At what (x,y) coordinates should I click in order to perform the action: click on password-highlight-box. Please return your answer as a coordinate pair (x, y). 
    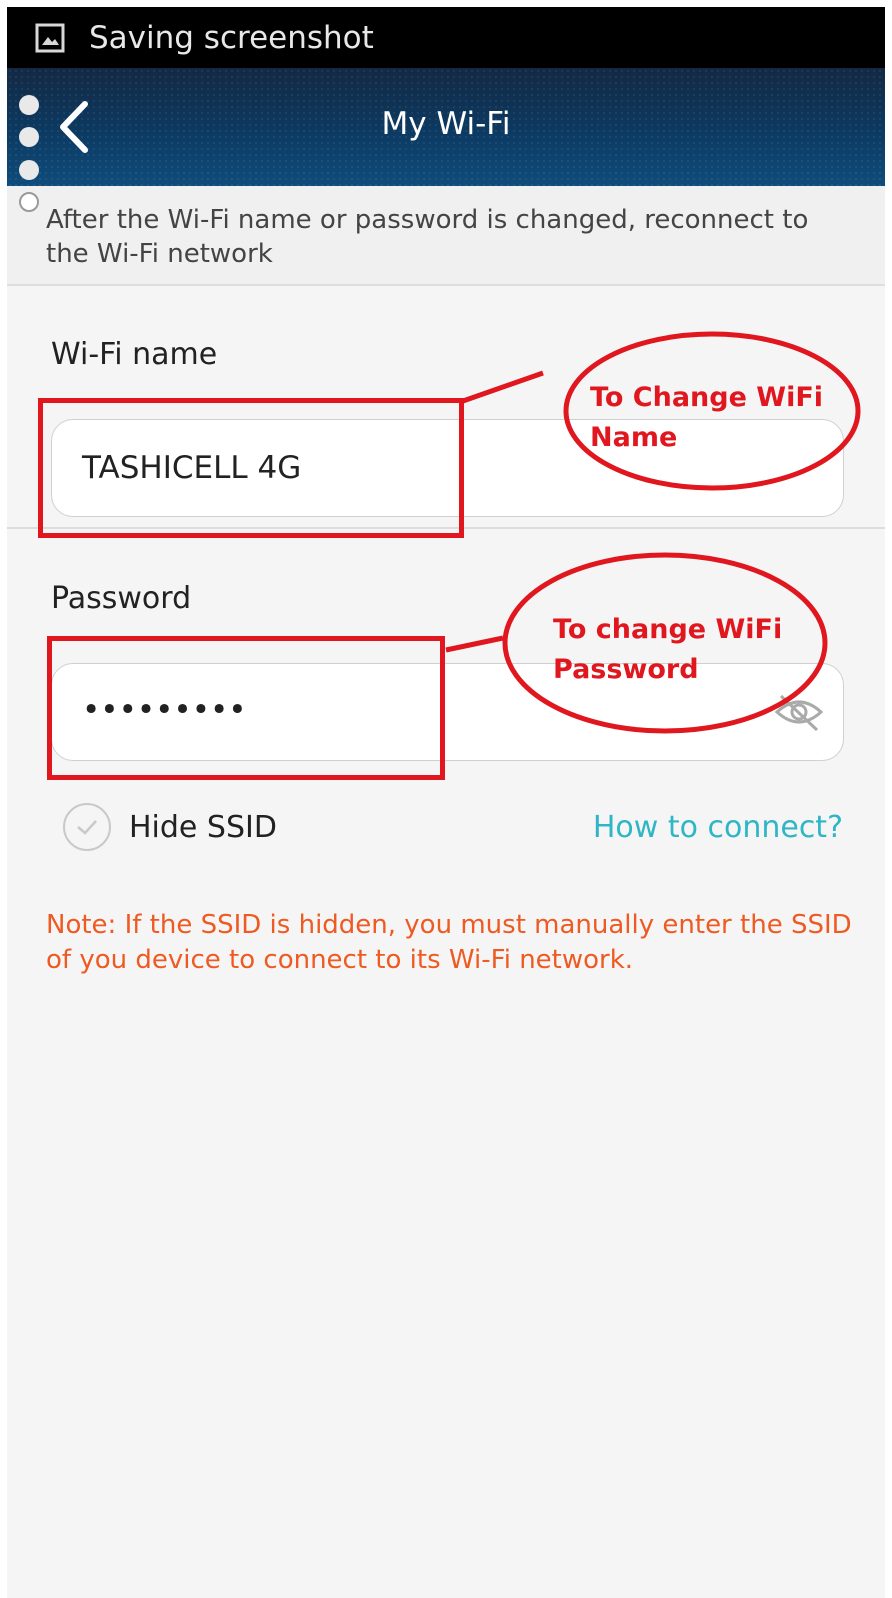
    Looking at the image, I should click on (246, 708).